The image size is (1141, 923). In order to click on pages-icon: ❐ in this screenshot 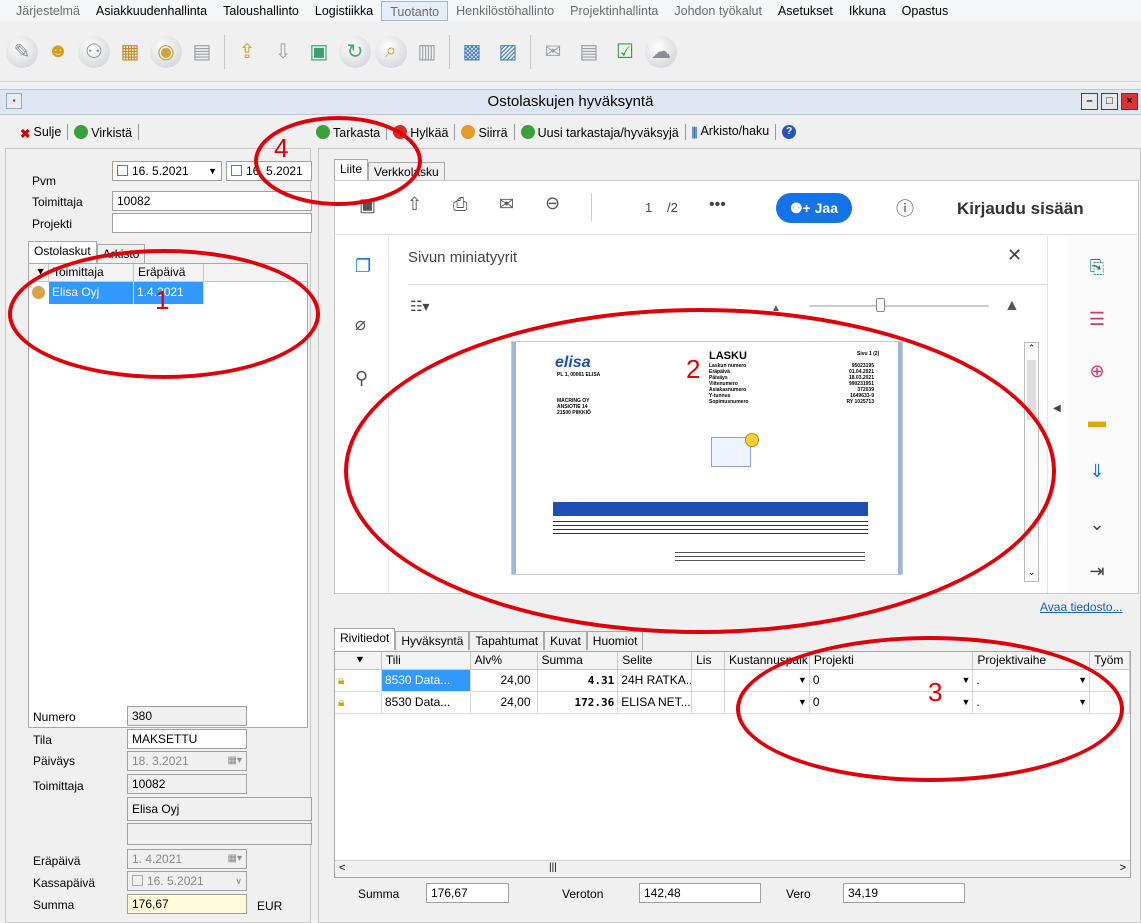, I will do `click(363, 266)`.